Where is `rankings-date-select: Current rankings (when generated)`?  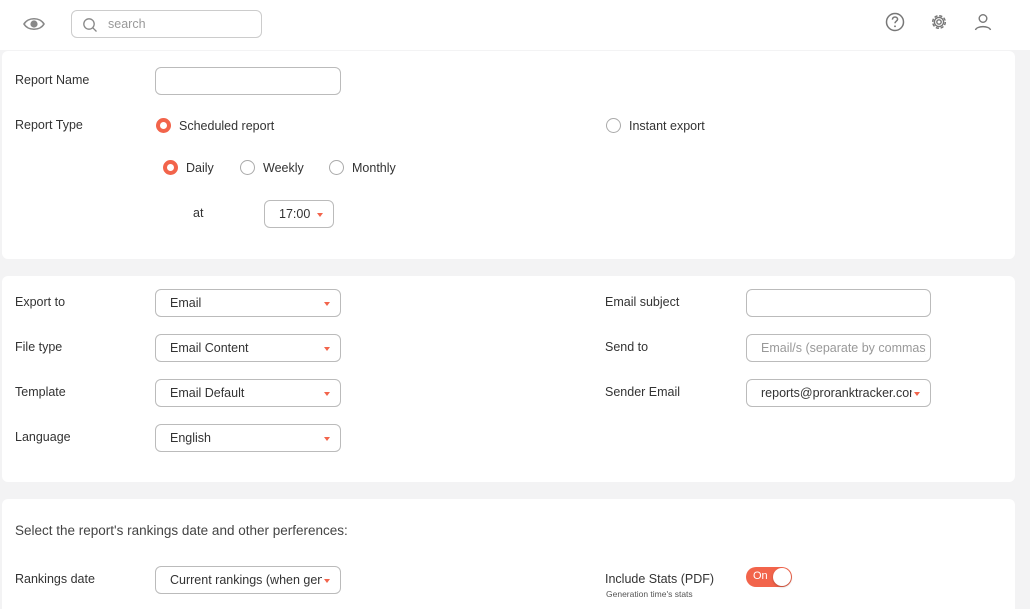
rankings-date-select: Current rankings (when generated) is located at coordinates (248, 580).